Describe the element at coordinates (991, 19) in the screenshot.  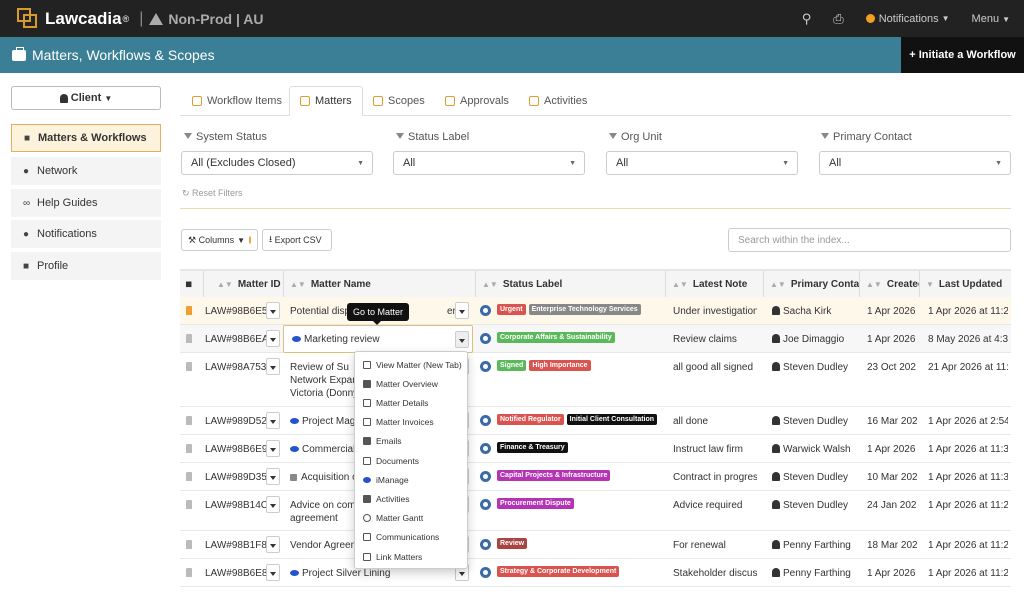
I see `main-menu: Menu ▼` at that location.